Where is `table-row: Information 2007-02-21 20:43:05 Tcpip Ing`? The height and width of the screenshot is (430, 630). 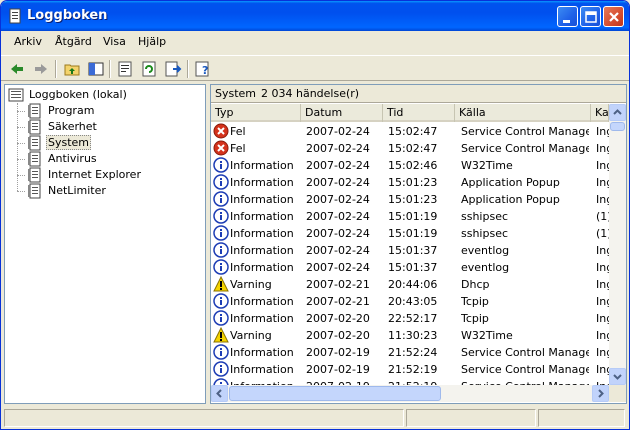 table-row: Information 2007-02-21 20:43:05 Tcpip Ing is located at coordinates (410, 301).